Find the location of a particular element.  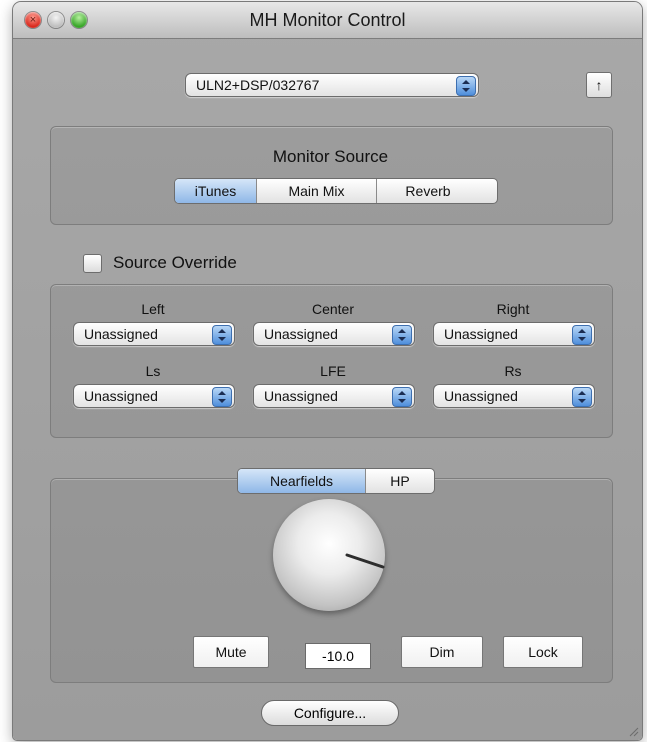

channel-label-rs: Rs is located at coordinates (513, 371).